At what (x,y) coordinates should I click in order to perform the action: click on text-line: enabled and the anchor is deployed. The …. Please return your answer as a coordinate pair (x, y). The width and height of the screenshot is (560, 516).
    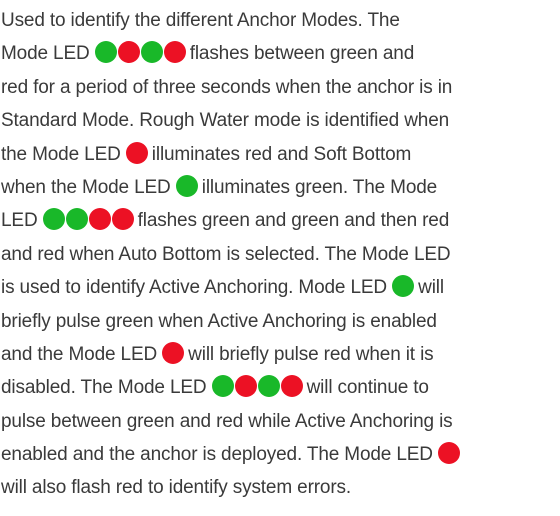
    Looking at the image, I should click on (279, 454).